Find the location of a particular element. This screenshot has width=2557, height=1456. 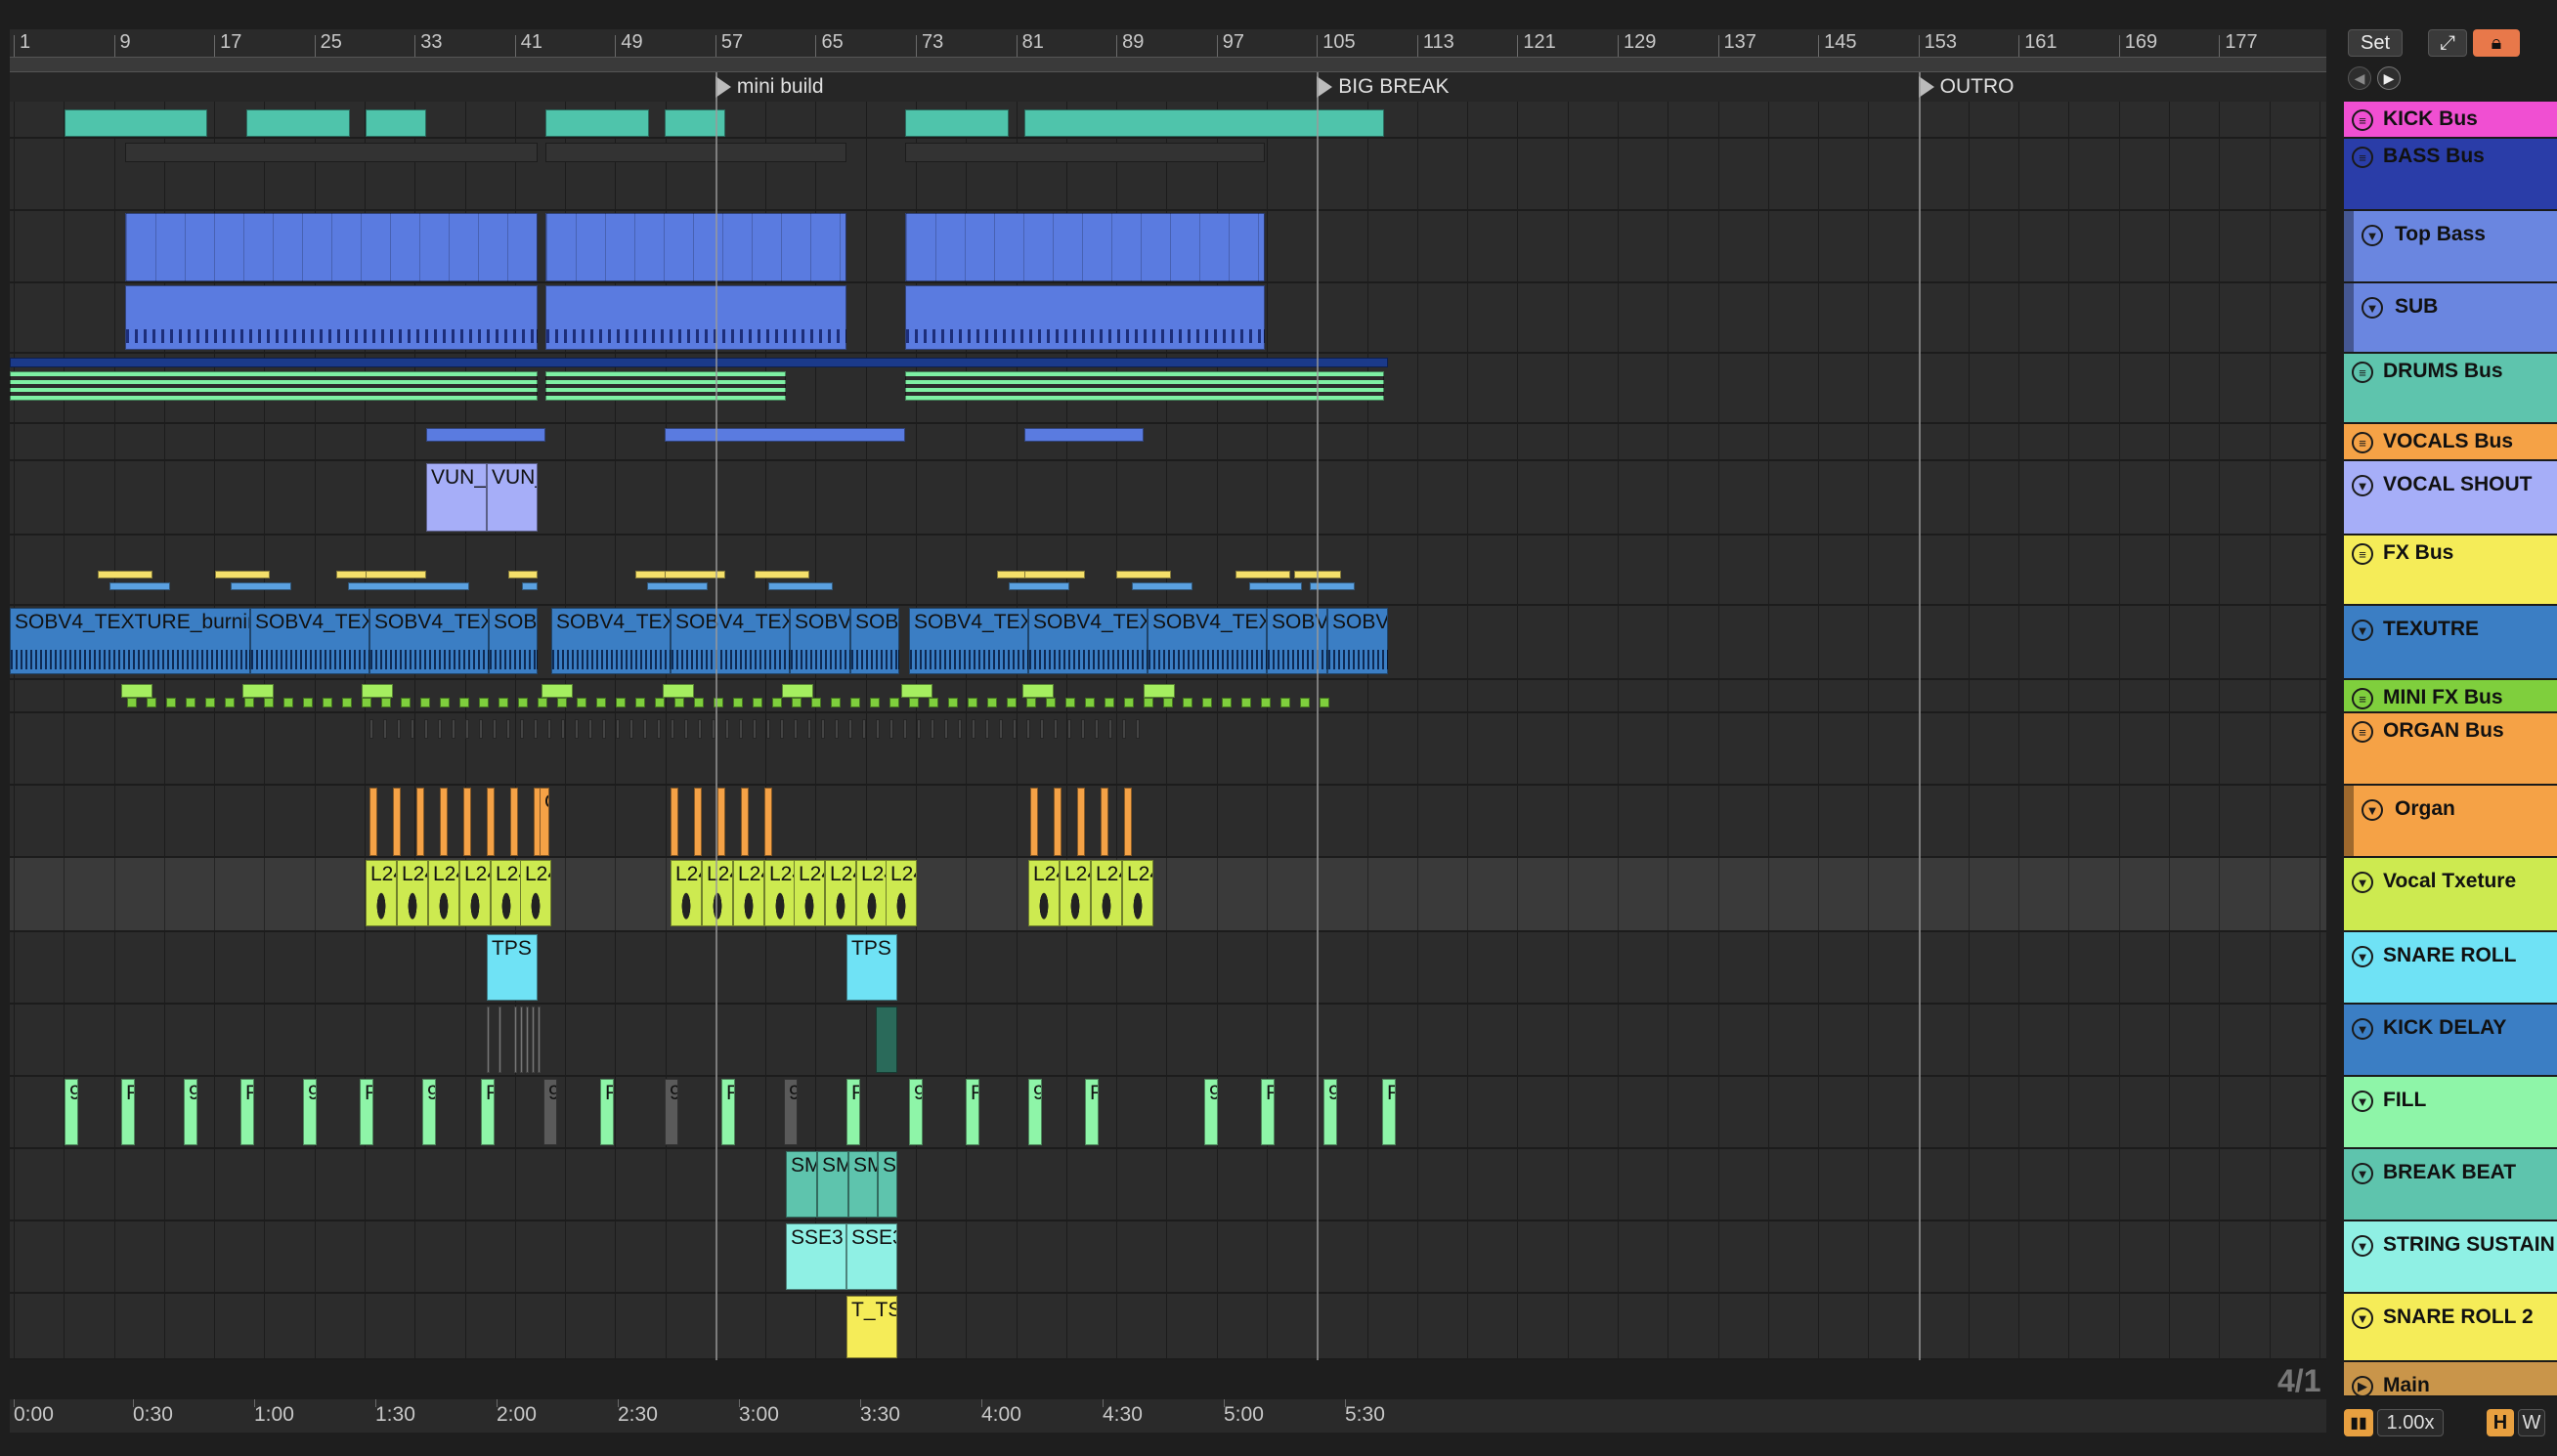

top-bass-clip is located at coordinates (1085, 247).